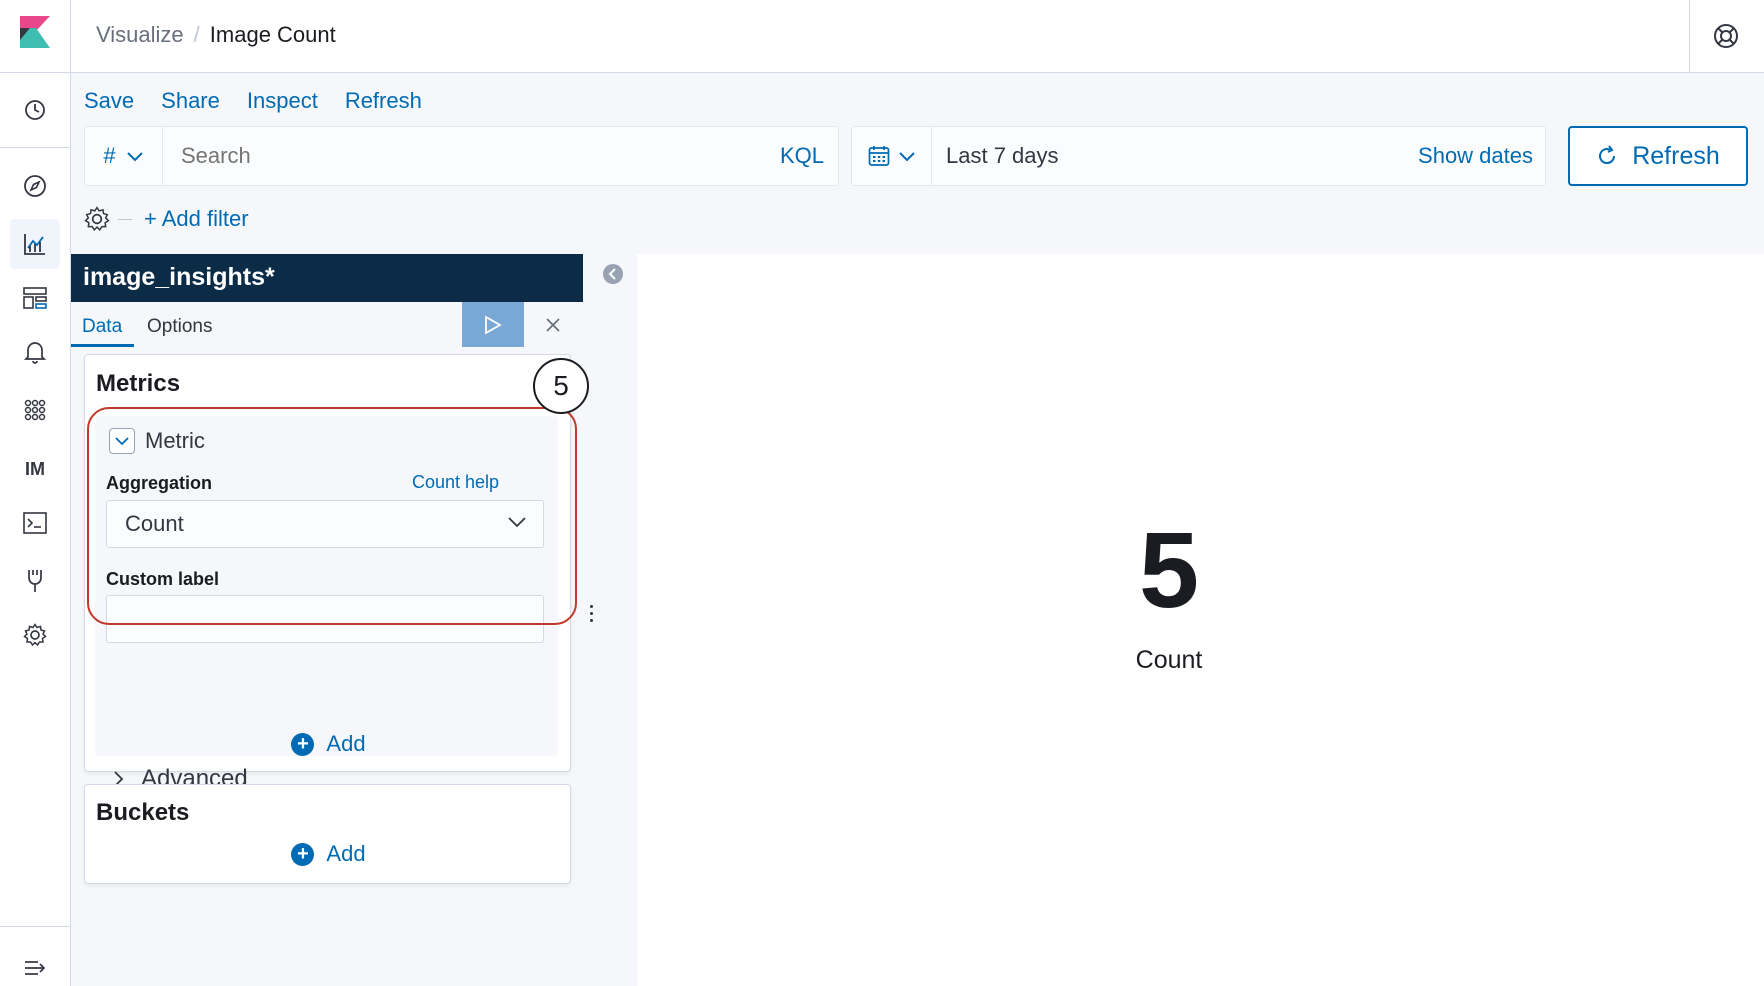 The height and width of the screenshot is (986, 1764). Describe the element at coordinates (138, 383) in the screenshot. I see `metrics-title: Metrics` at that location.